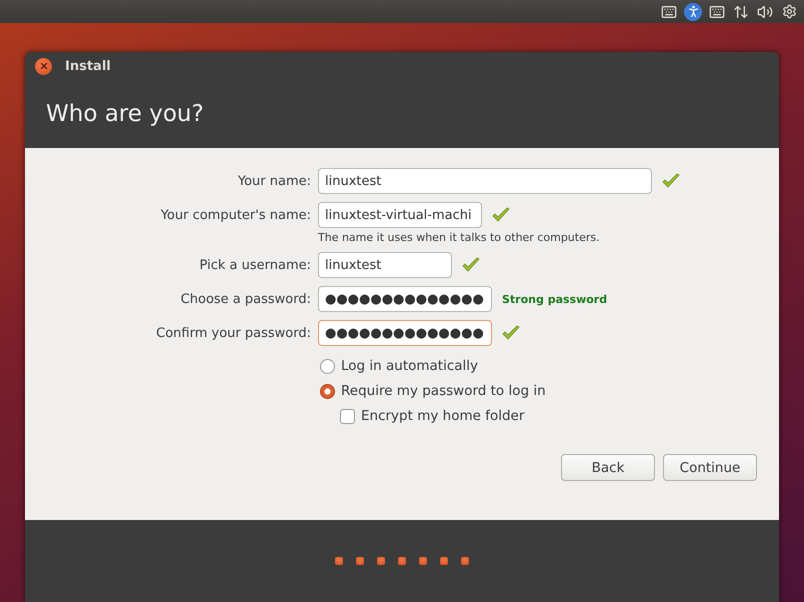 Image resolution: width=804 pixels, height=602 pixels. I want to click on settings-icon, so click(789, 11).